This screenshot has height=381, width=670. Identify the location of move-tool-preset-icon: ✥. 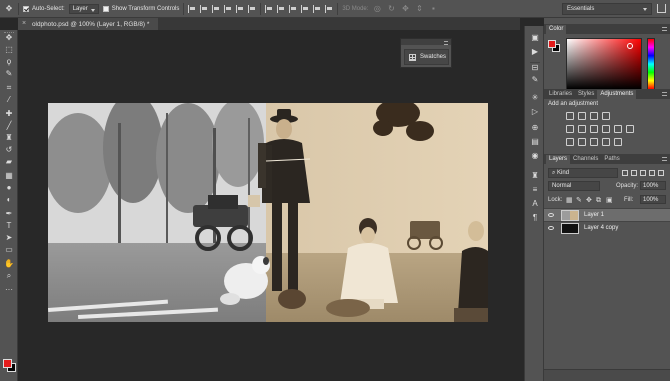
(9, 9).